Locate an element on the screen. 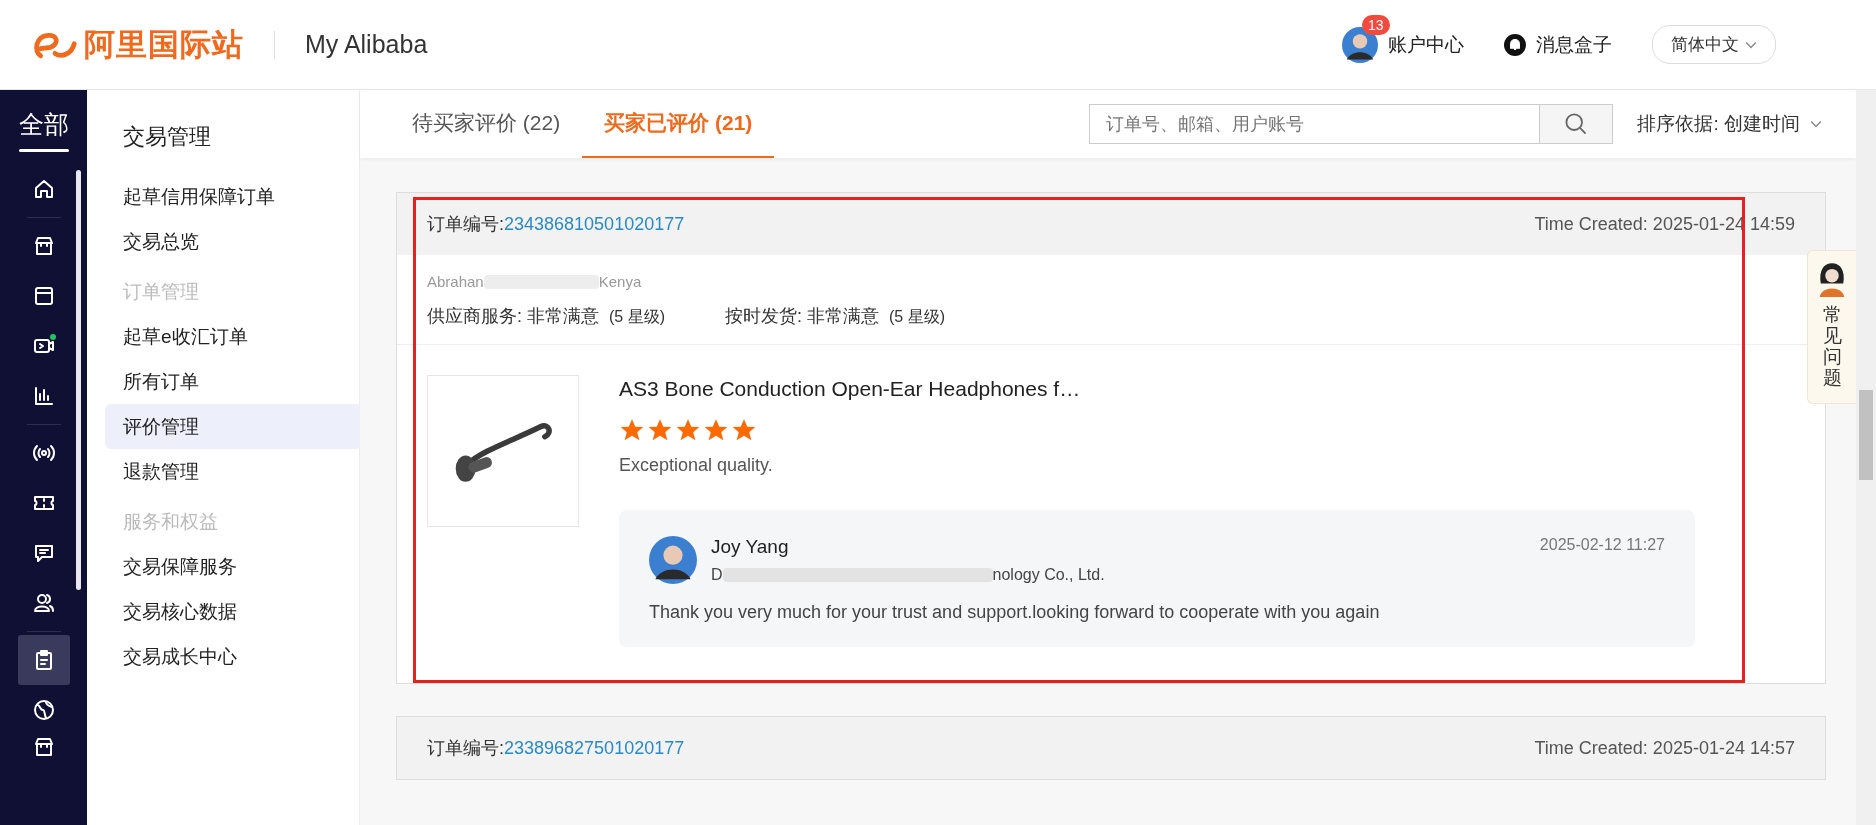  faq-label: 常见问题 is located at coordinates (1832, 347).